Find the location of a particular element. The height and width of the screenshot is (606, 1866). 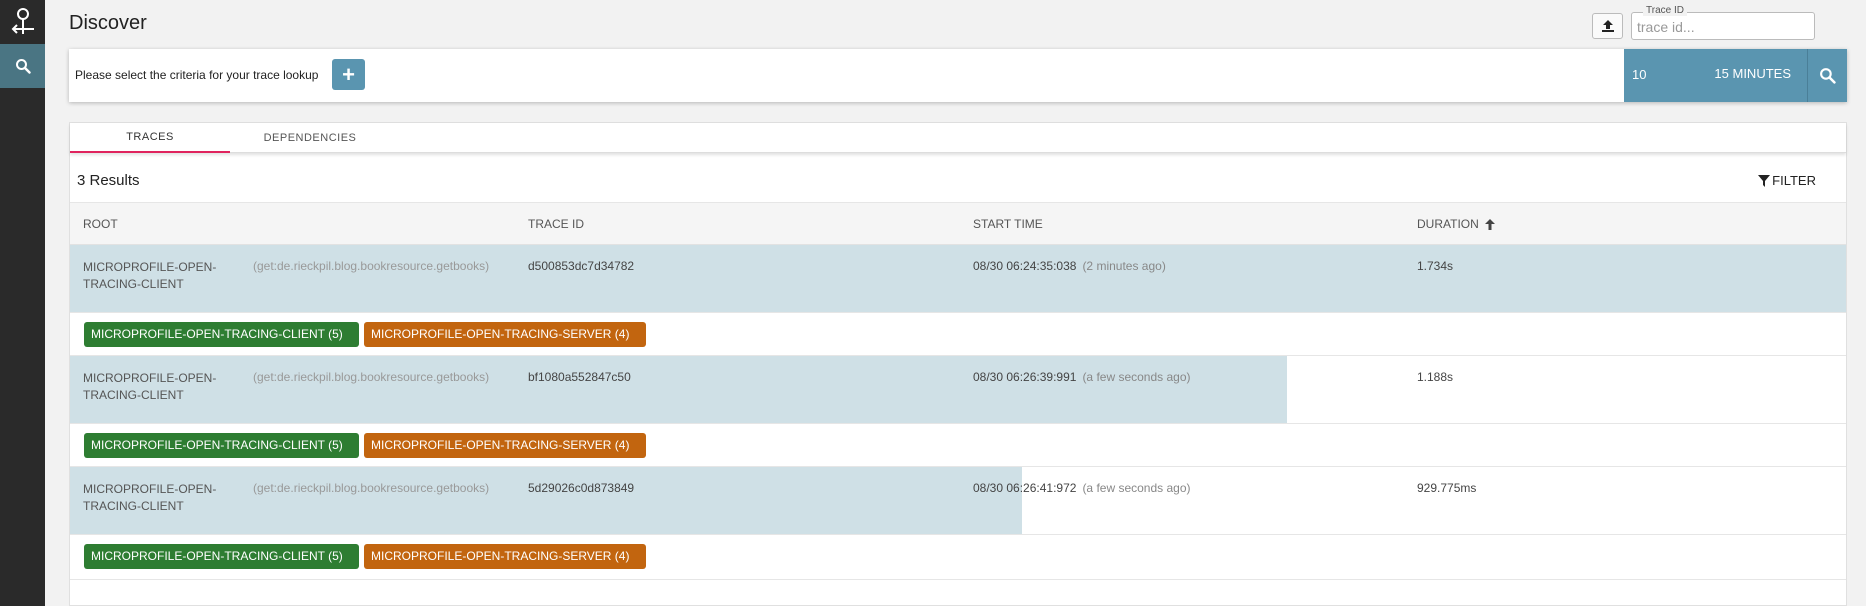

column-header-root: ROOT is located at coordinates (100, 224).